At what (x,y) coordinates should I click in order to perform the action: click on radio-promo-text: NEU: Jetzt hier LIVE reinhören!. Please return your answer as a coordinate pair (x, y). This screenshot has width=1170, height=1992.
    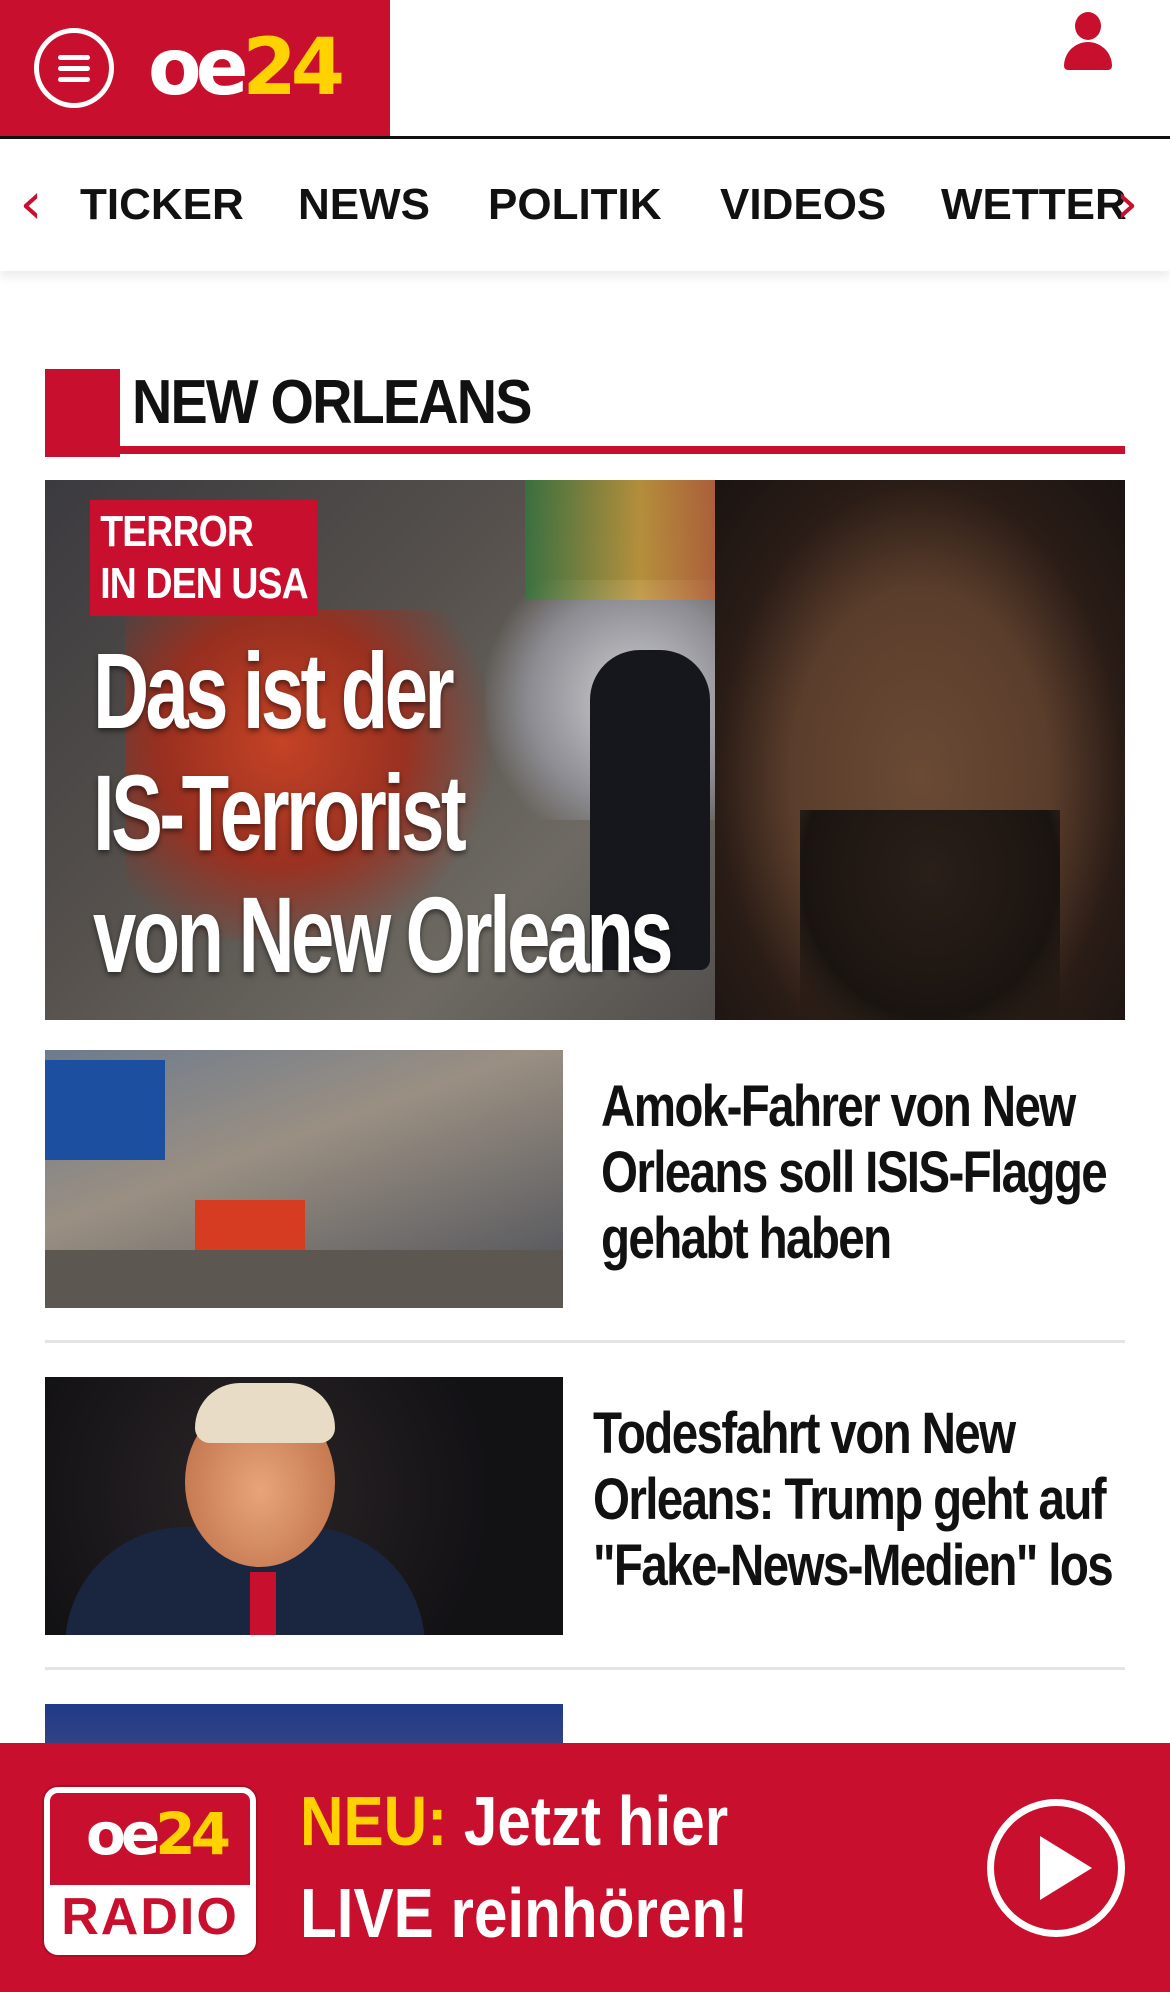
    Looking at the image, I should click on (524, 1867).